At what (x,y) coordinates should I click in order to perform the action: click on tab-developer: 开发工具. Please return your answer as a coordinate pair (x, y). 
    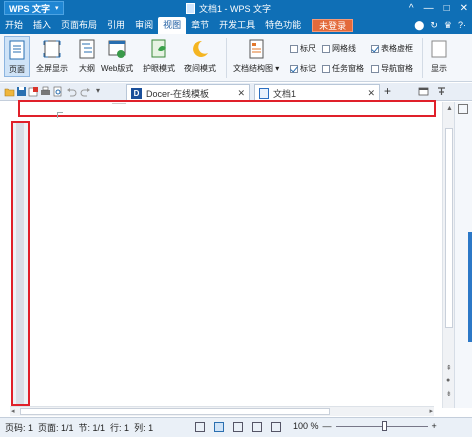
    Looking at the image, I should click on (237, 25).